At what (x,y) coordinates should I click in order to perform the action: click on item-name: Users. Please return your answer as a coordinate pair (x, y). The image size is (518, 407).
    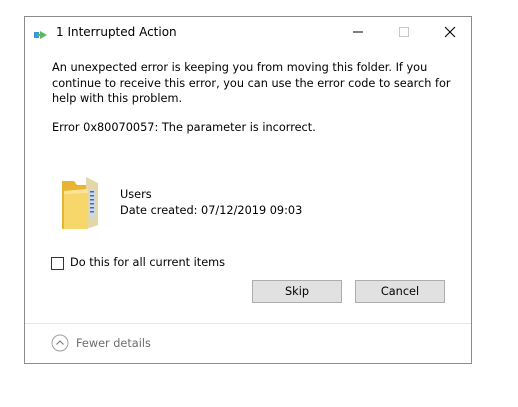
    Looking at the image, I should click on (136, 194).